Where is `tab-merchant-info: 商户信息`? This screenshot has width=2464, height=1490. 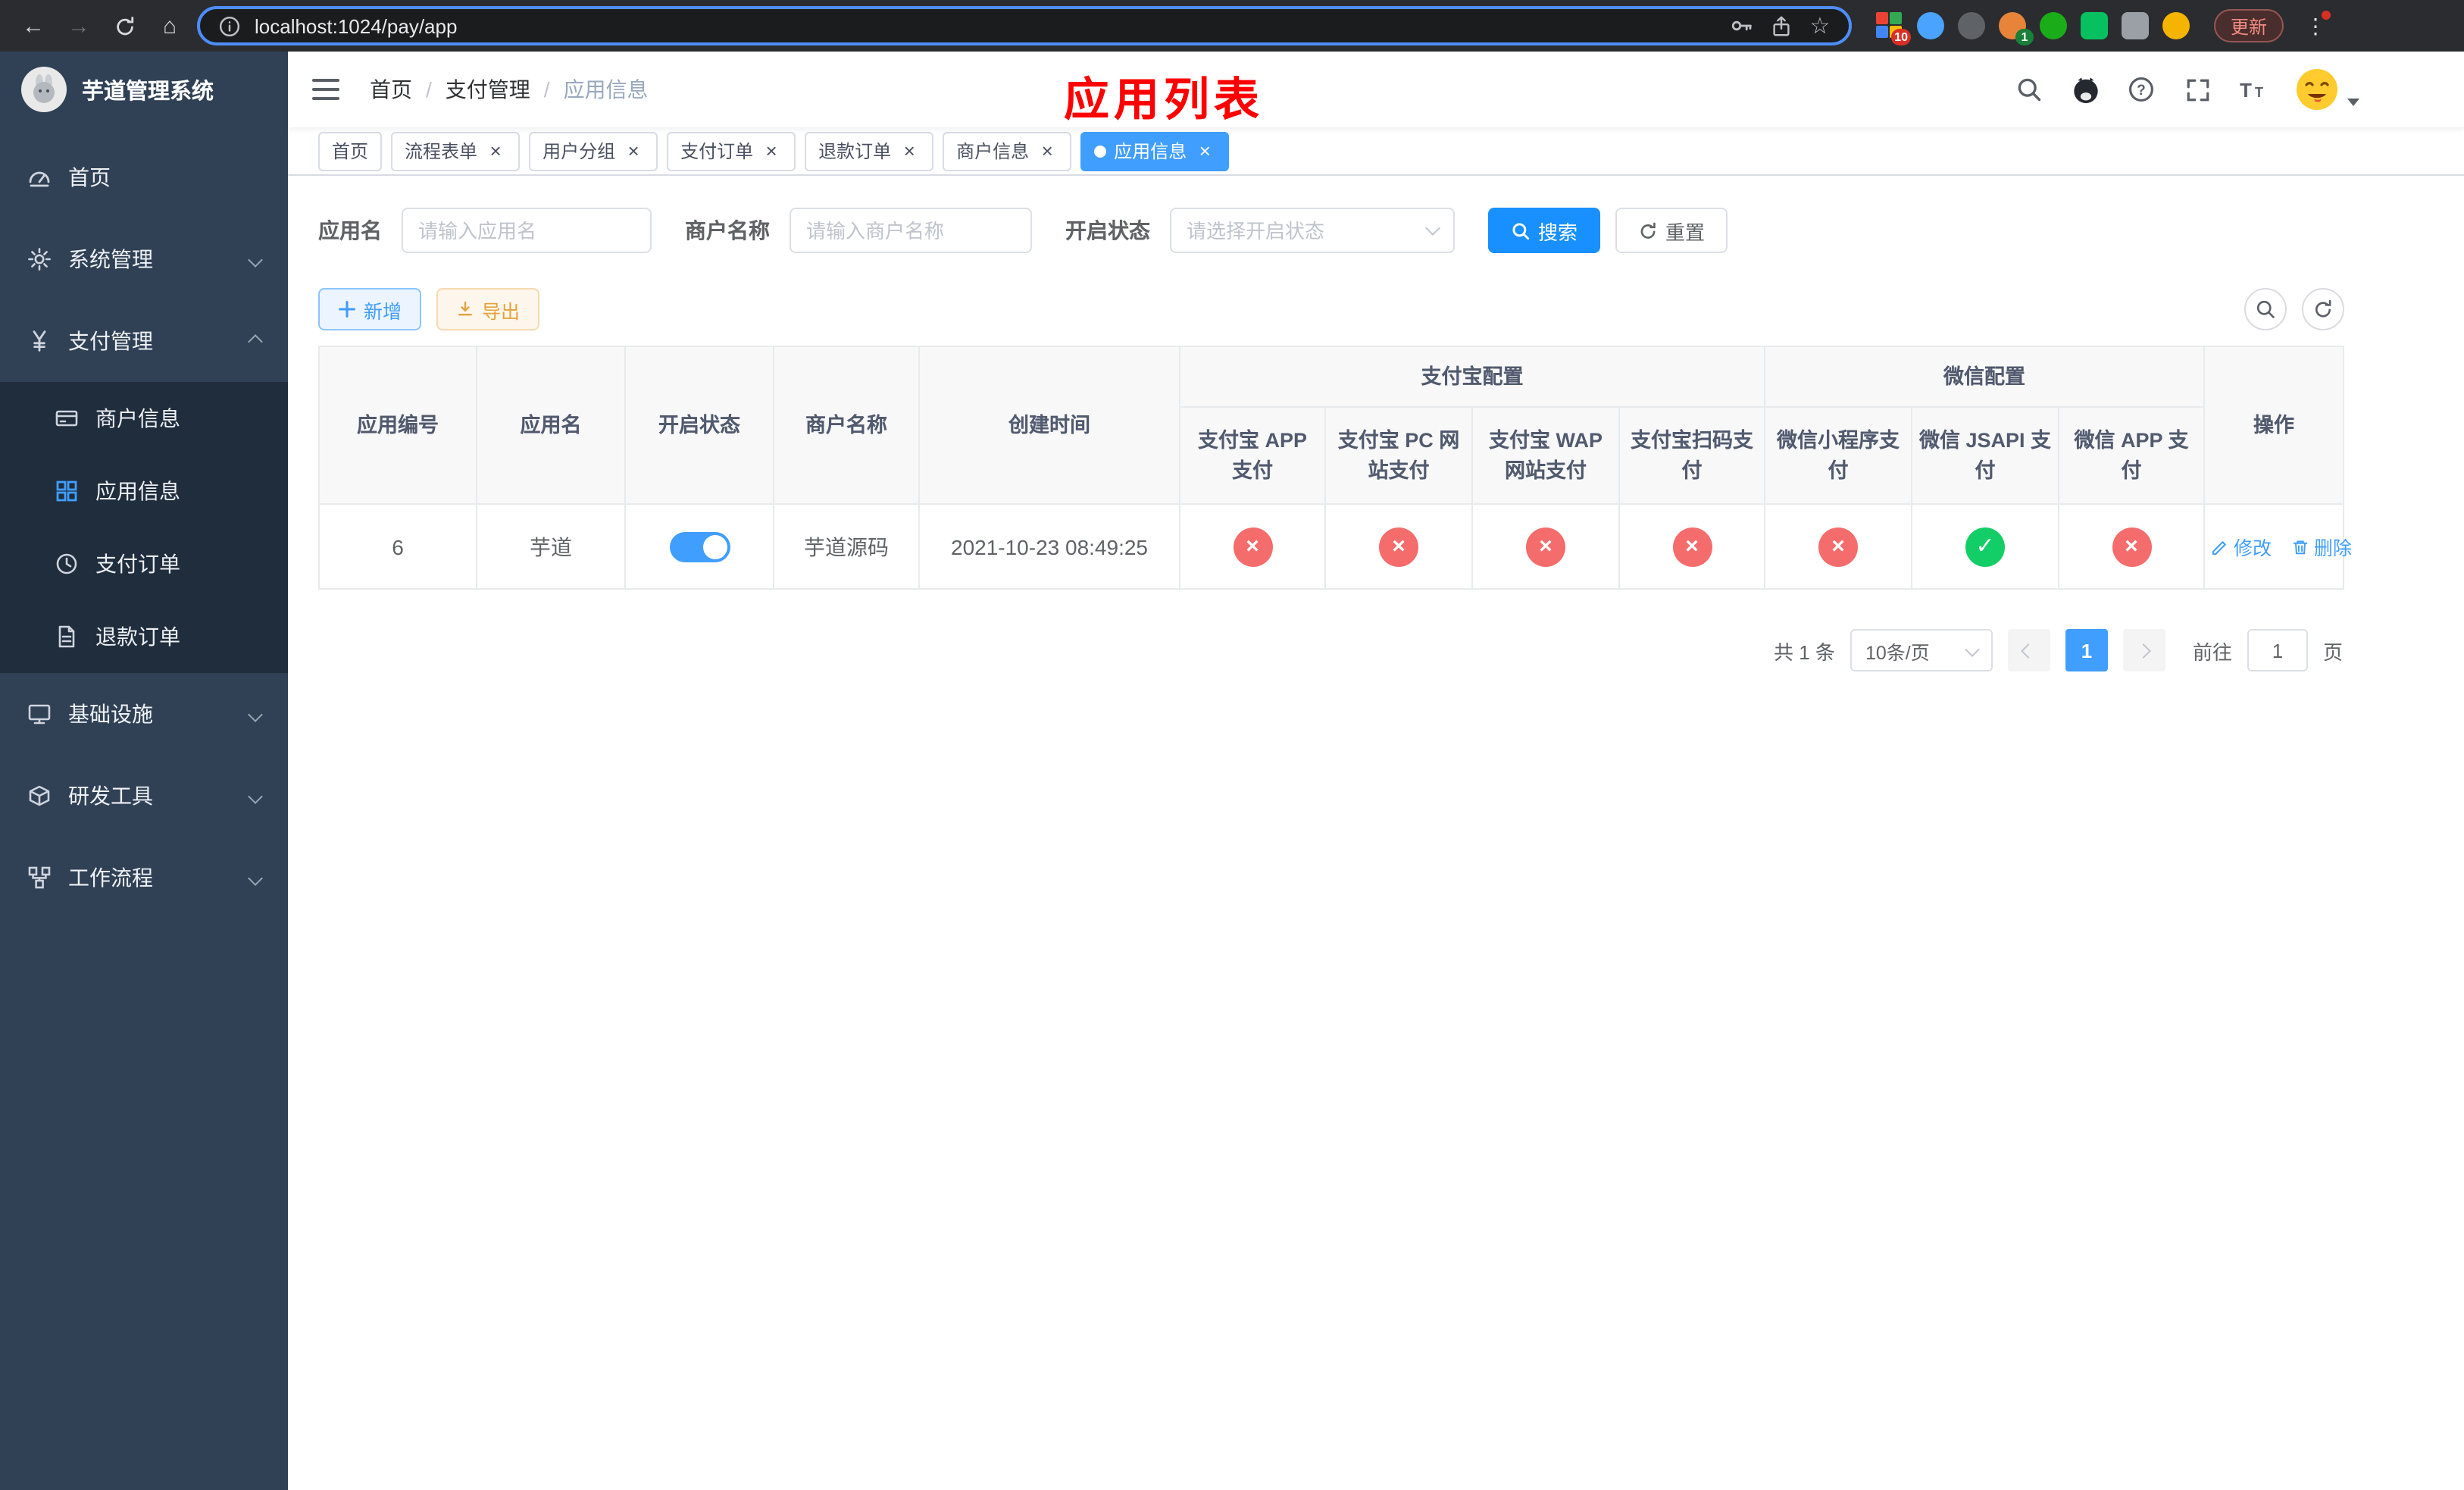 tab-merchant-info: 商户信息 is located at coordinates (1007, 151).